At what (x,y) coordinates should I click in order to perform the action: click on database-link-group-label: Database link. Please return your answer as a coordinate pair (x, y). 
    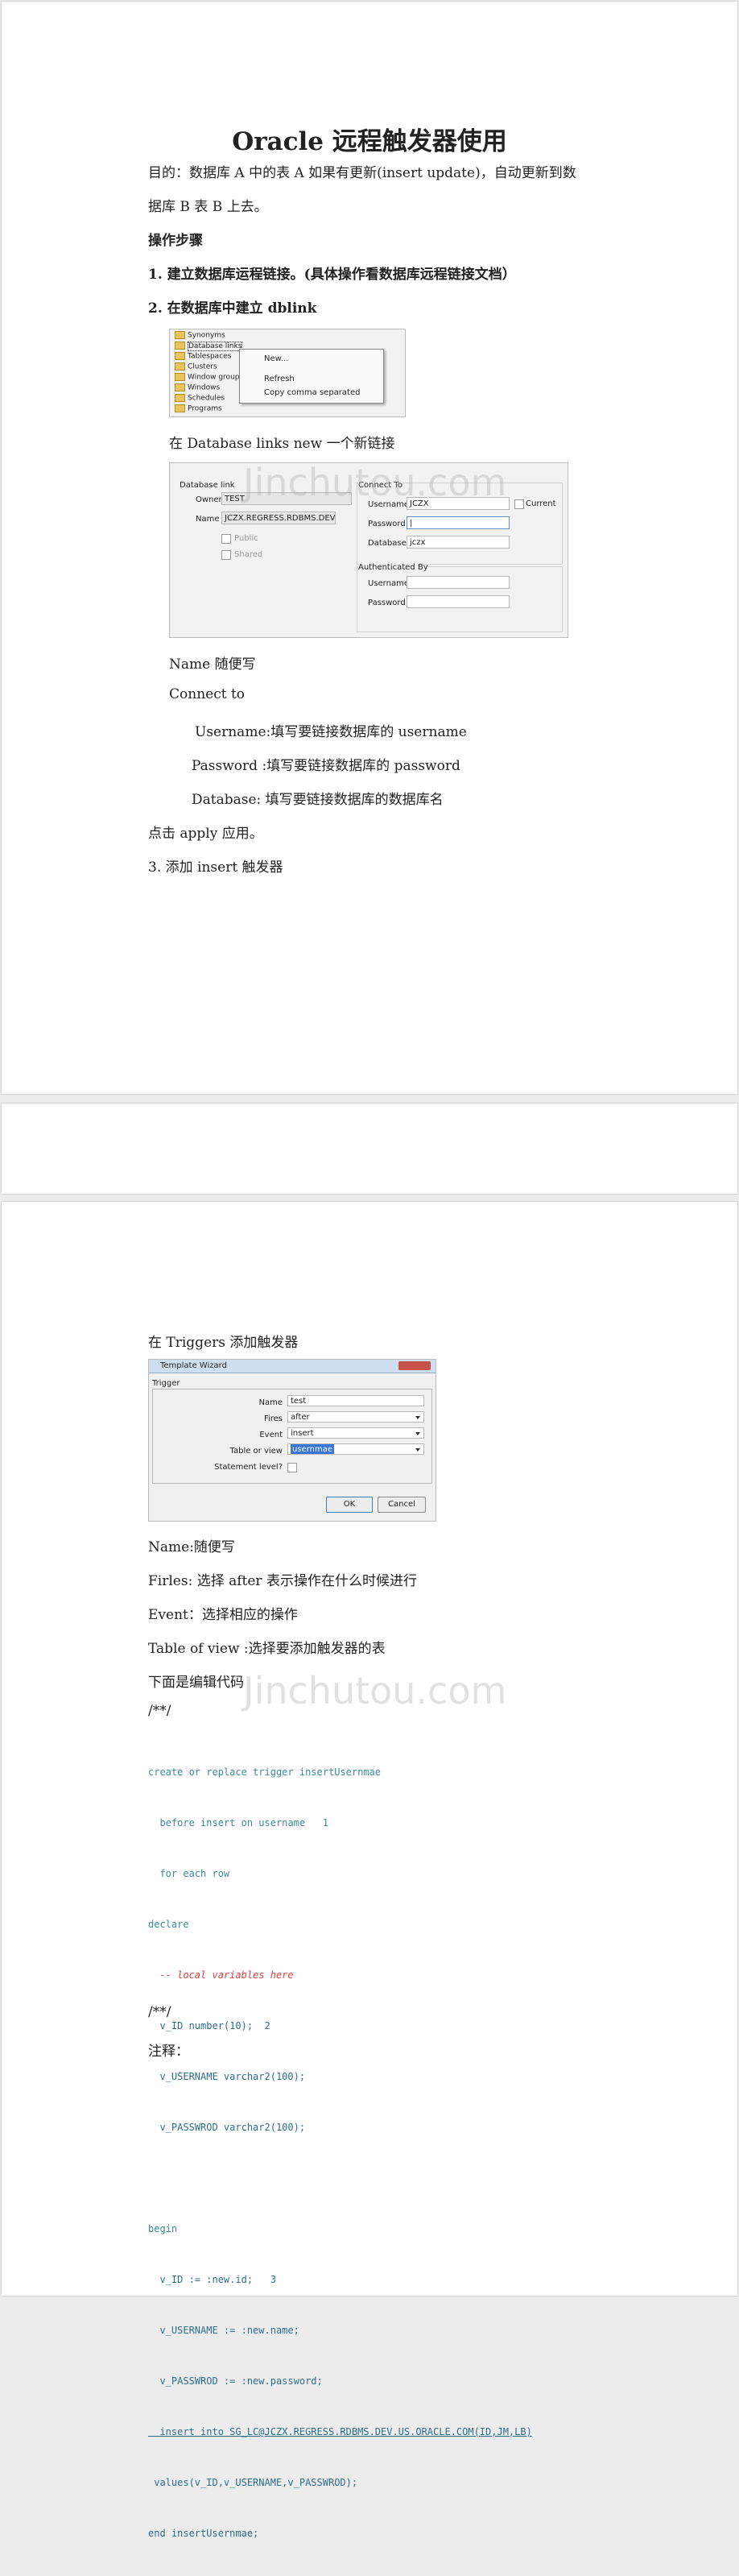
    Looking at the image, I should click on (207, 485).